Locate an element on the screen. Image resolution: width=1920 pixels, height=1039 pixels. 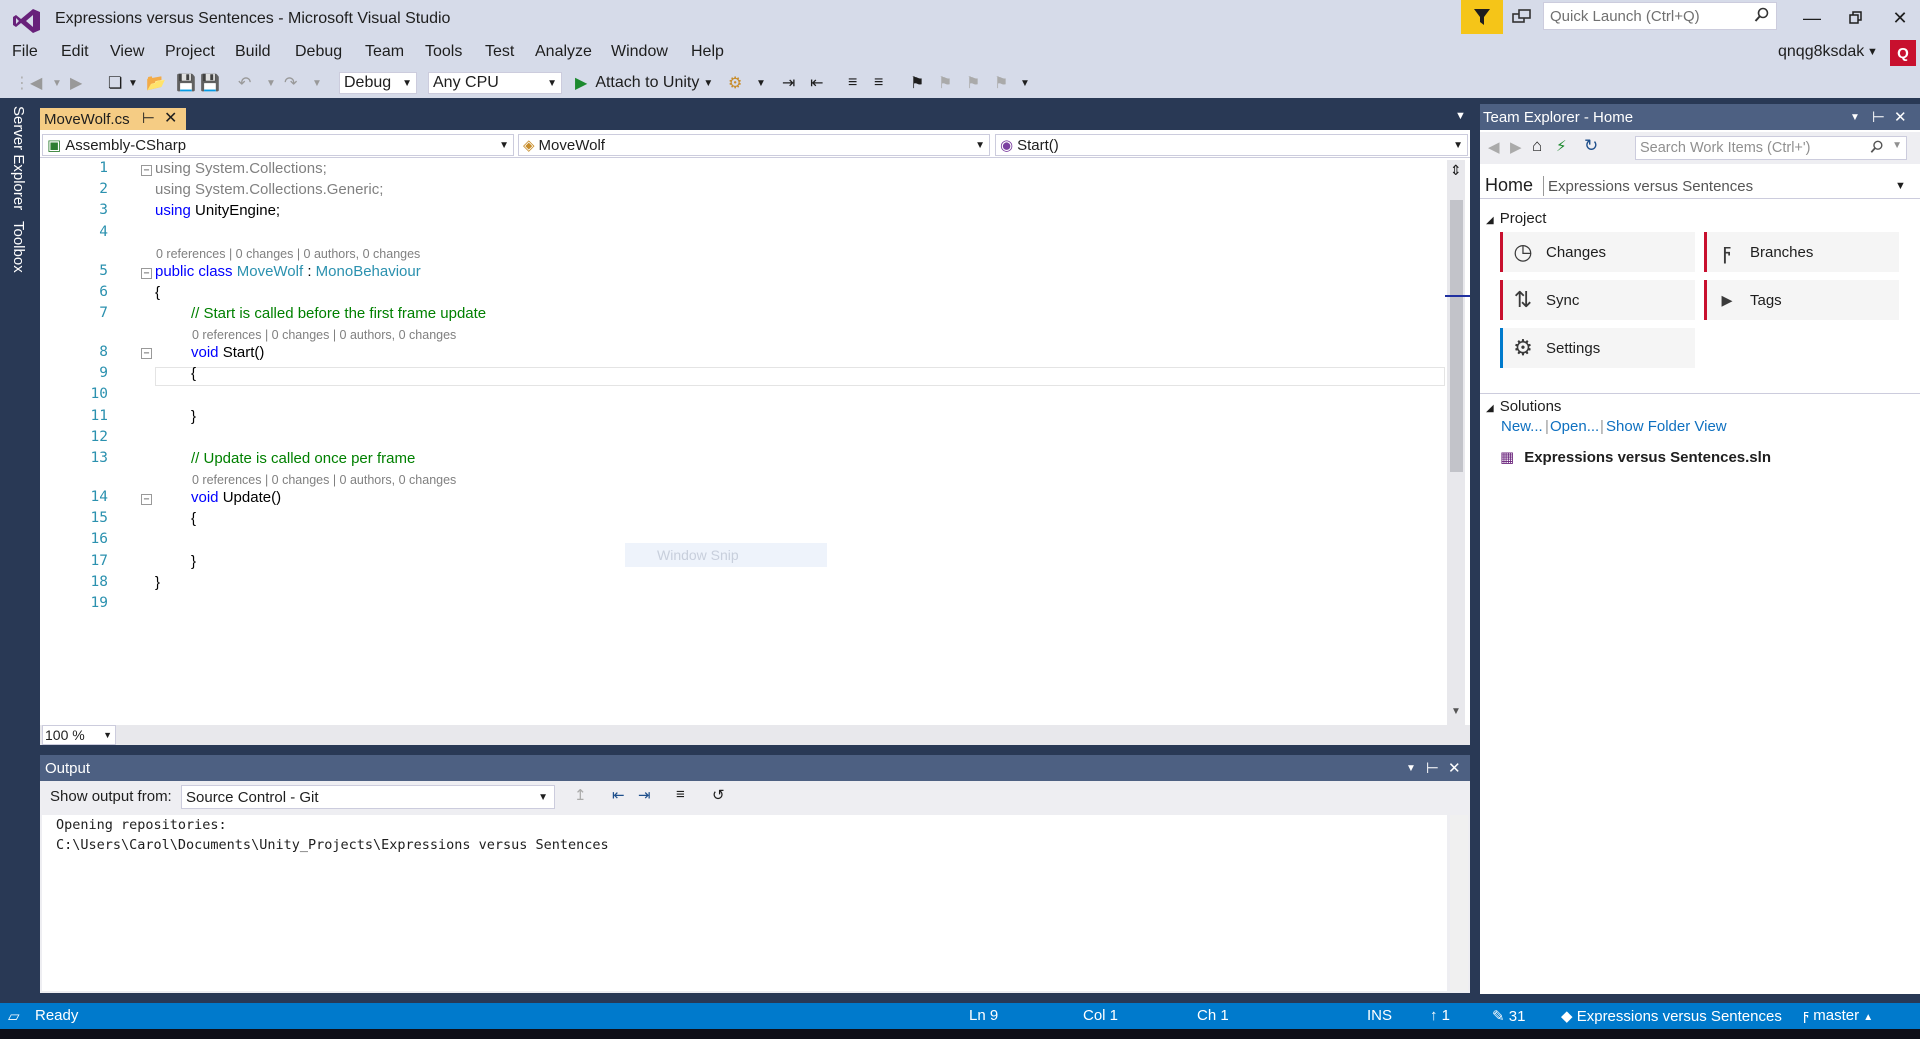
menu-help: Help is located at coordinates (707, 52).